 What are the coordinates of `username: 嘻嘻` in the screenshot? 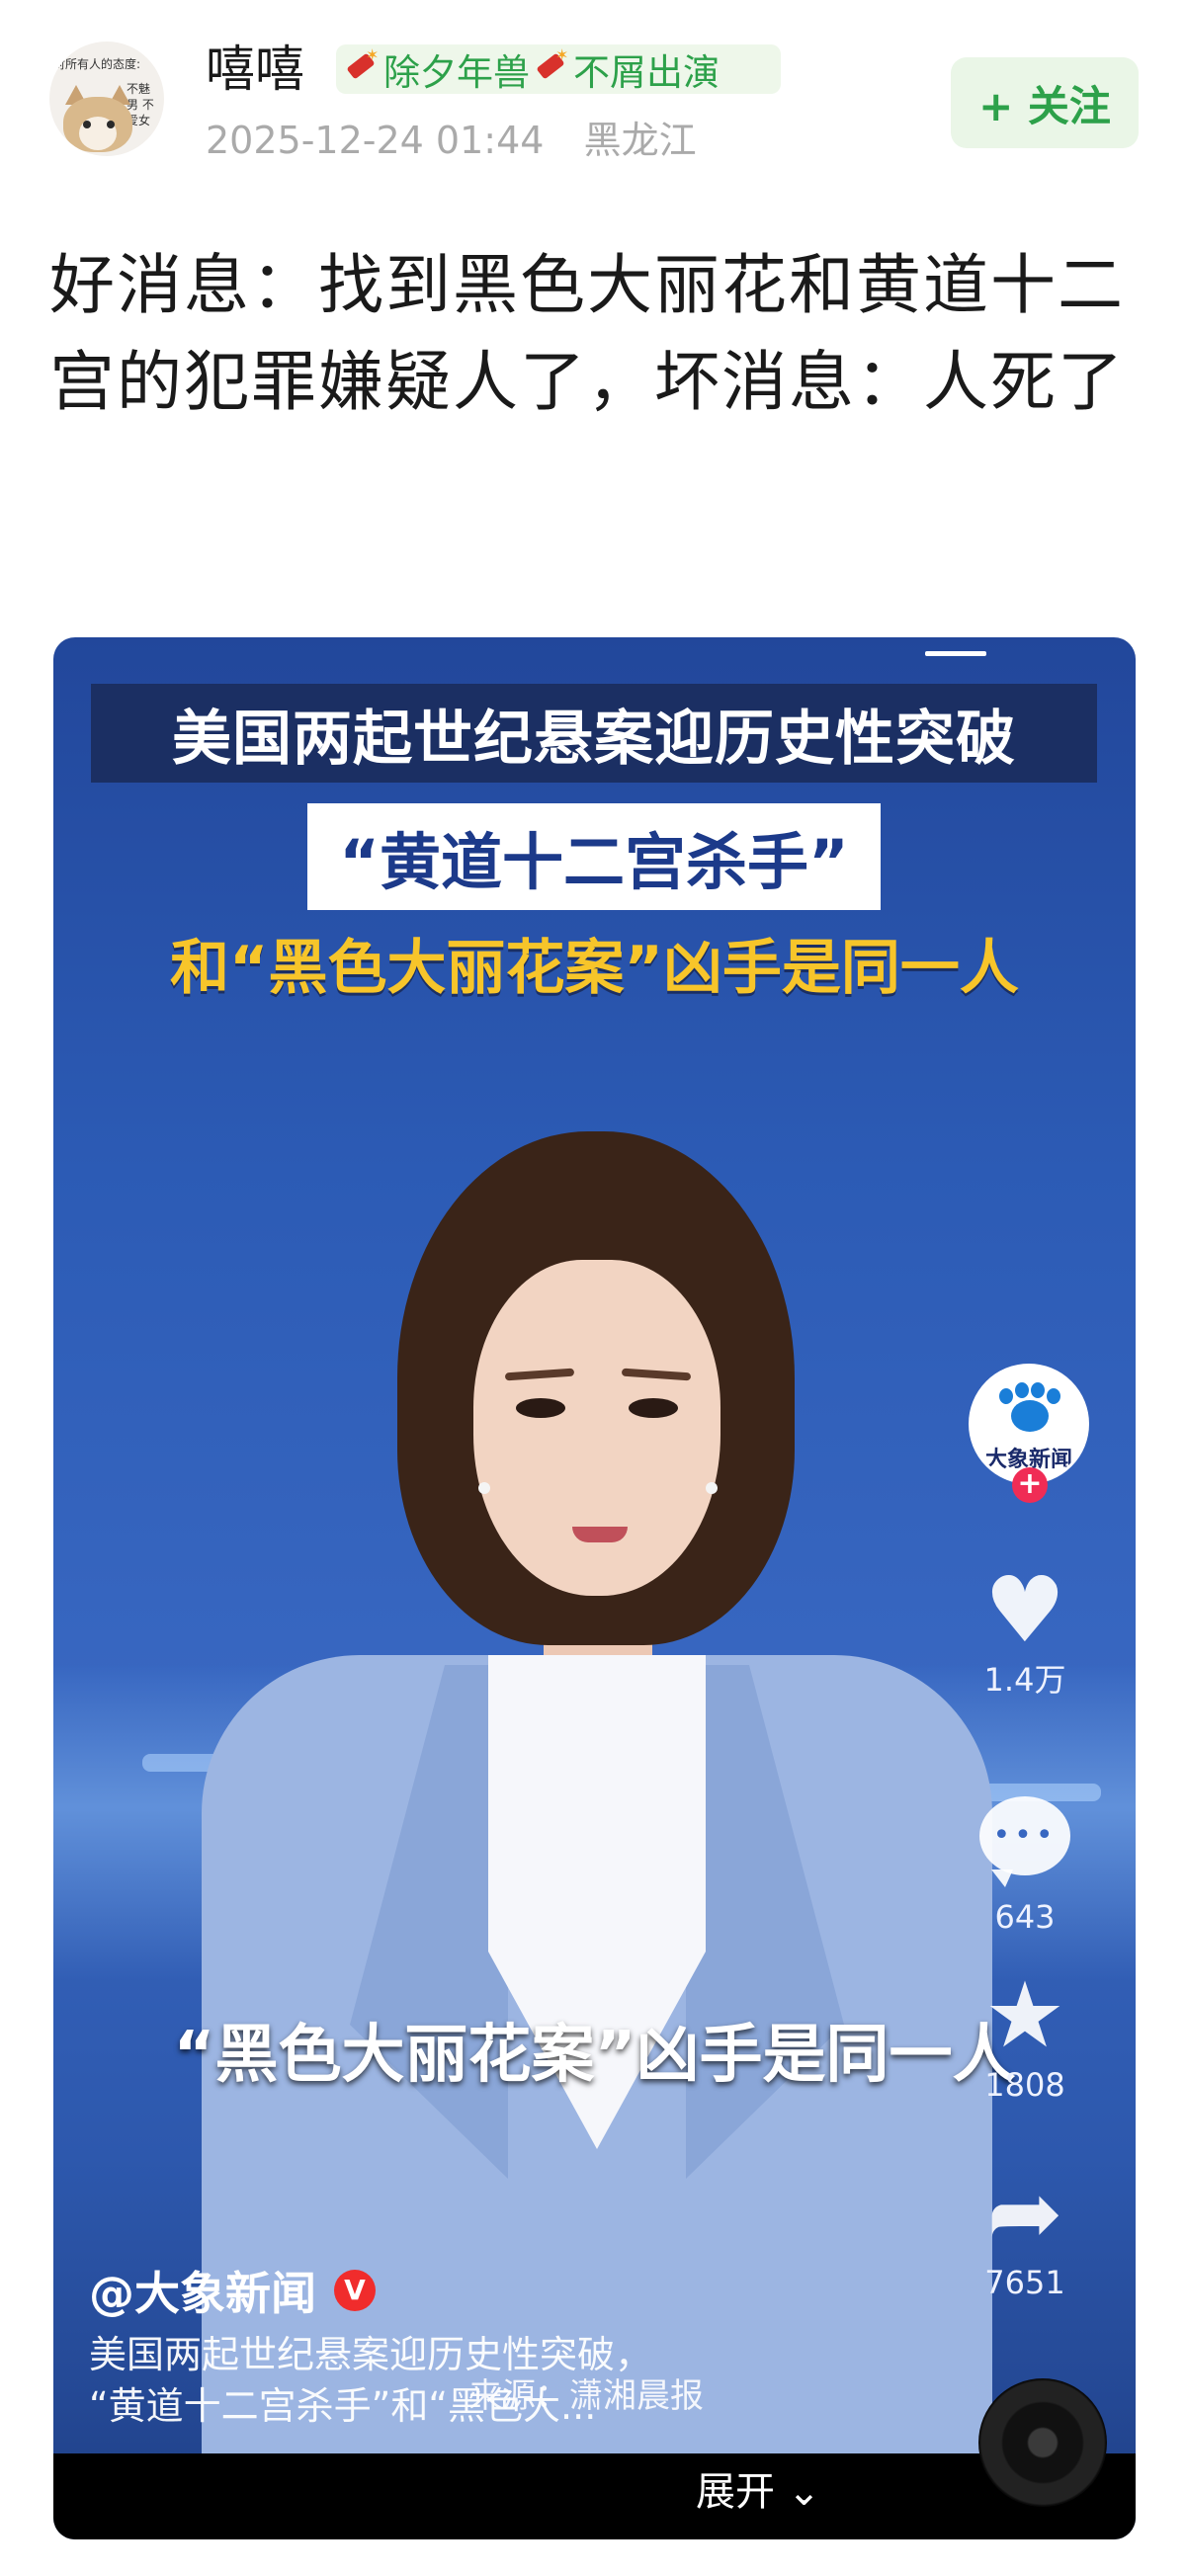 It's located at (255, 69).